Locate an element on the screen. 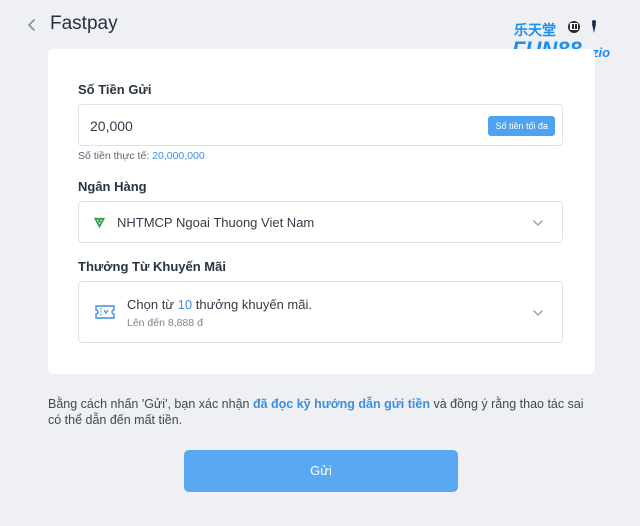 The width and height of the screenshot is (640, 526). actual-amount-value: 20,000,000 is located at coordinates (178, 156).